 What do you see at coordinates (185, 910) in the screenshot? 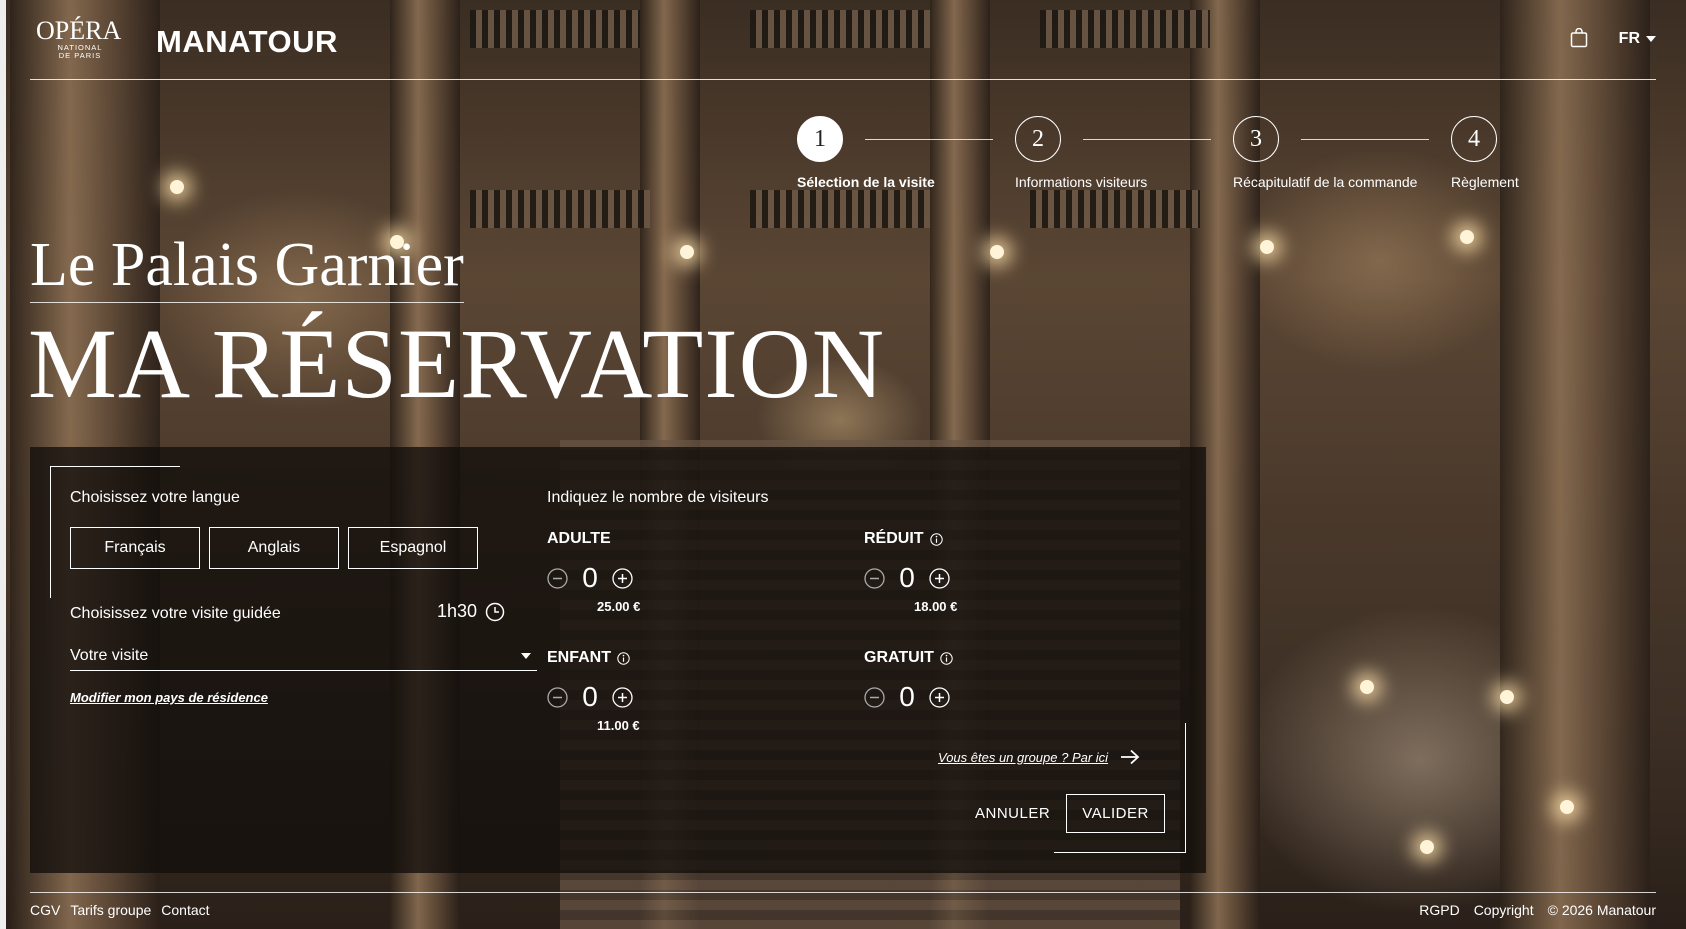
I see `footer-link-contact: Contact` at bounding box center [185, 910].